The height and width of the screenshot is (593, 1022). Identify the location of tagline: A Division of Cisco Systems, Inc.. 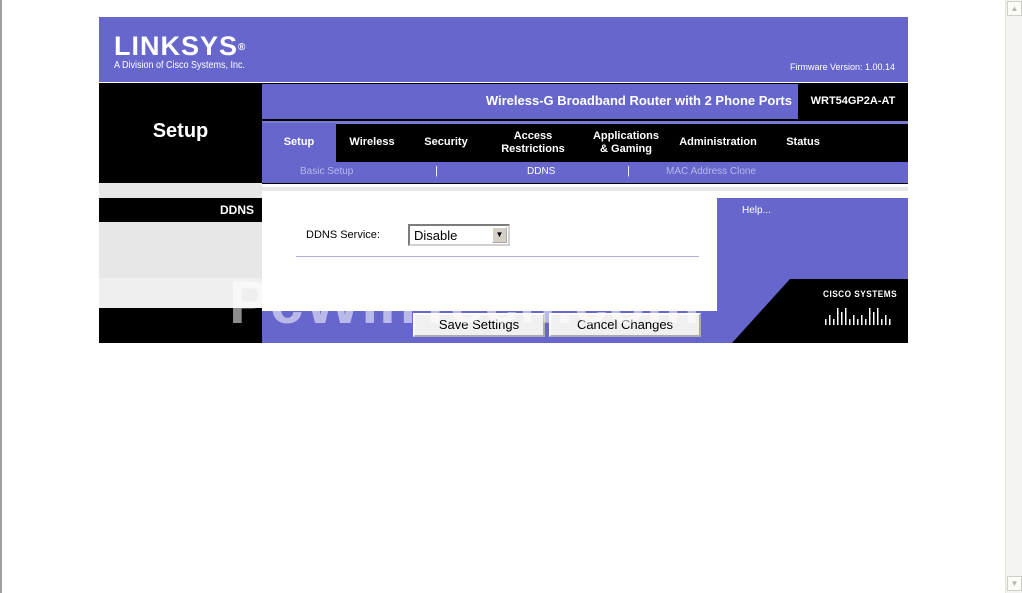
(180, 65).